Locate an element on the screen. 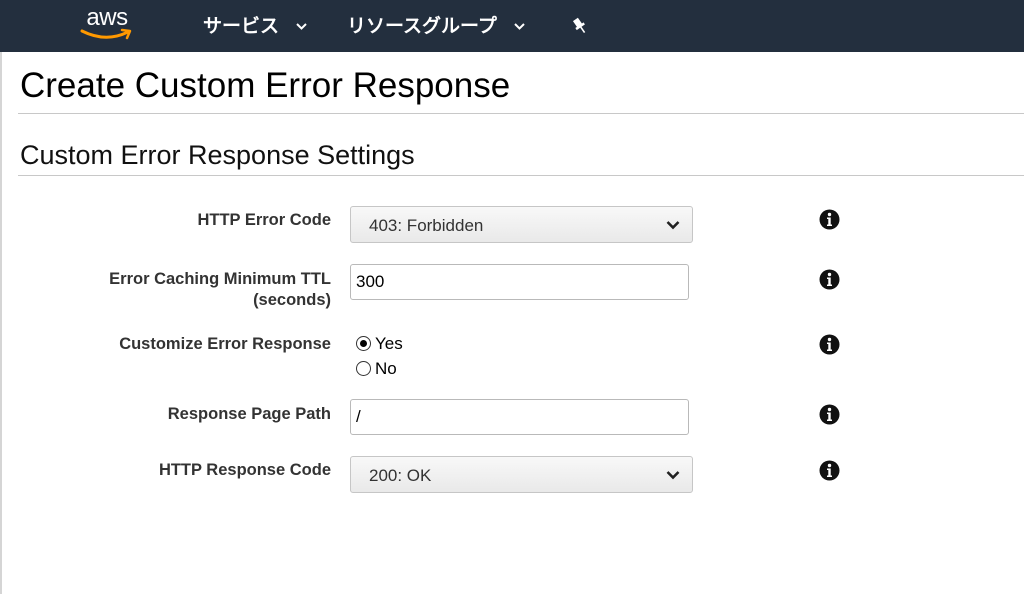 Image resolution: width=1024 pixels, height=594 pixels. customize-error-response-label: Customize Error Response is located at coordinates (225, 344).